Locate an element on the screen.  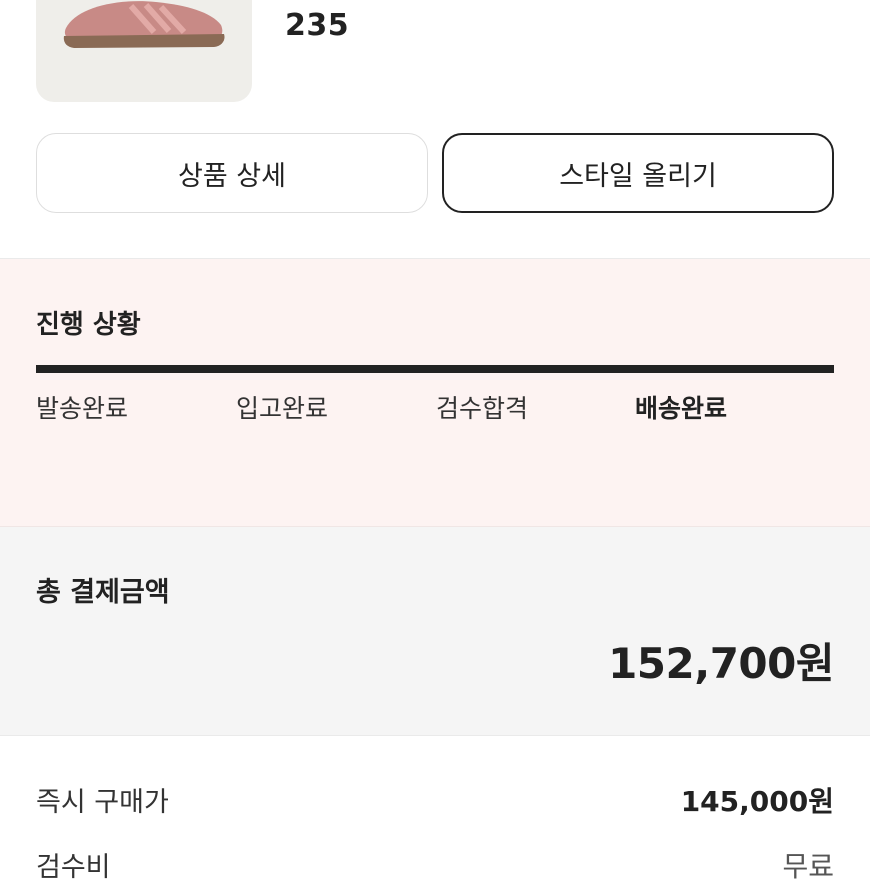
progress-fill is located at coordinates (435, 369).